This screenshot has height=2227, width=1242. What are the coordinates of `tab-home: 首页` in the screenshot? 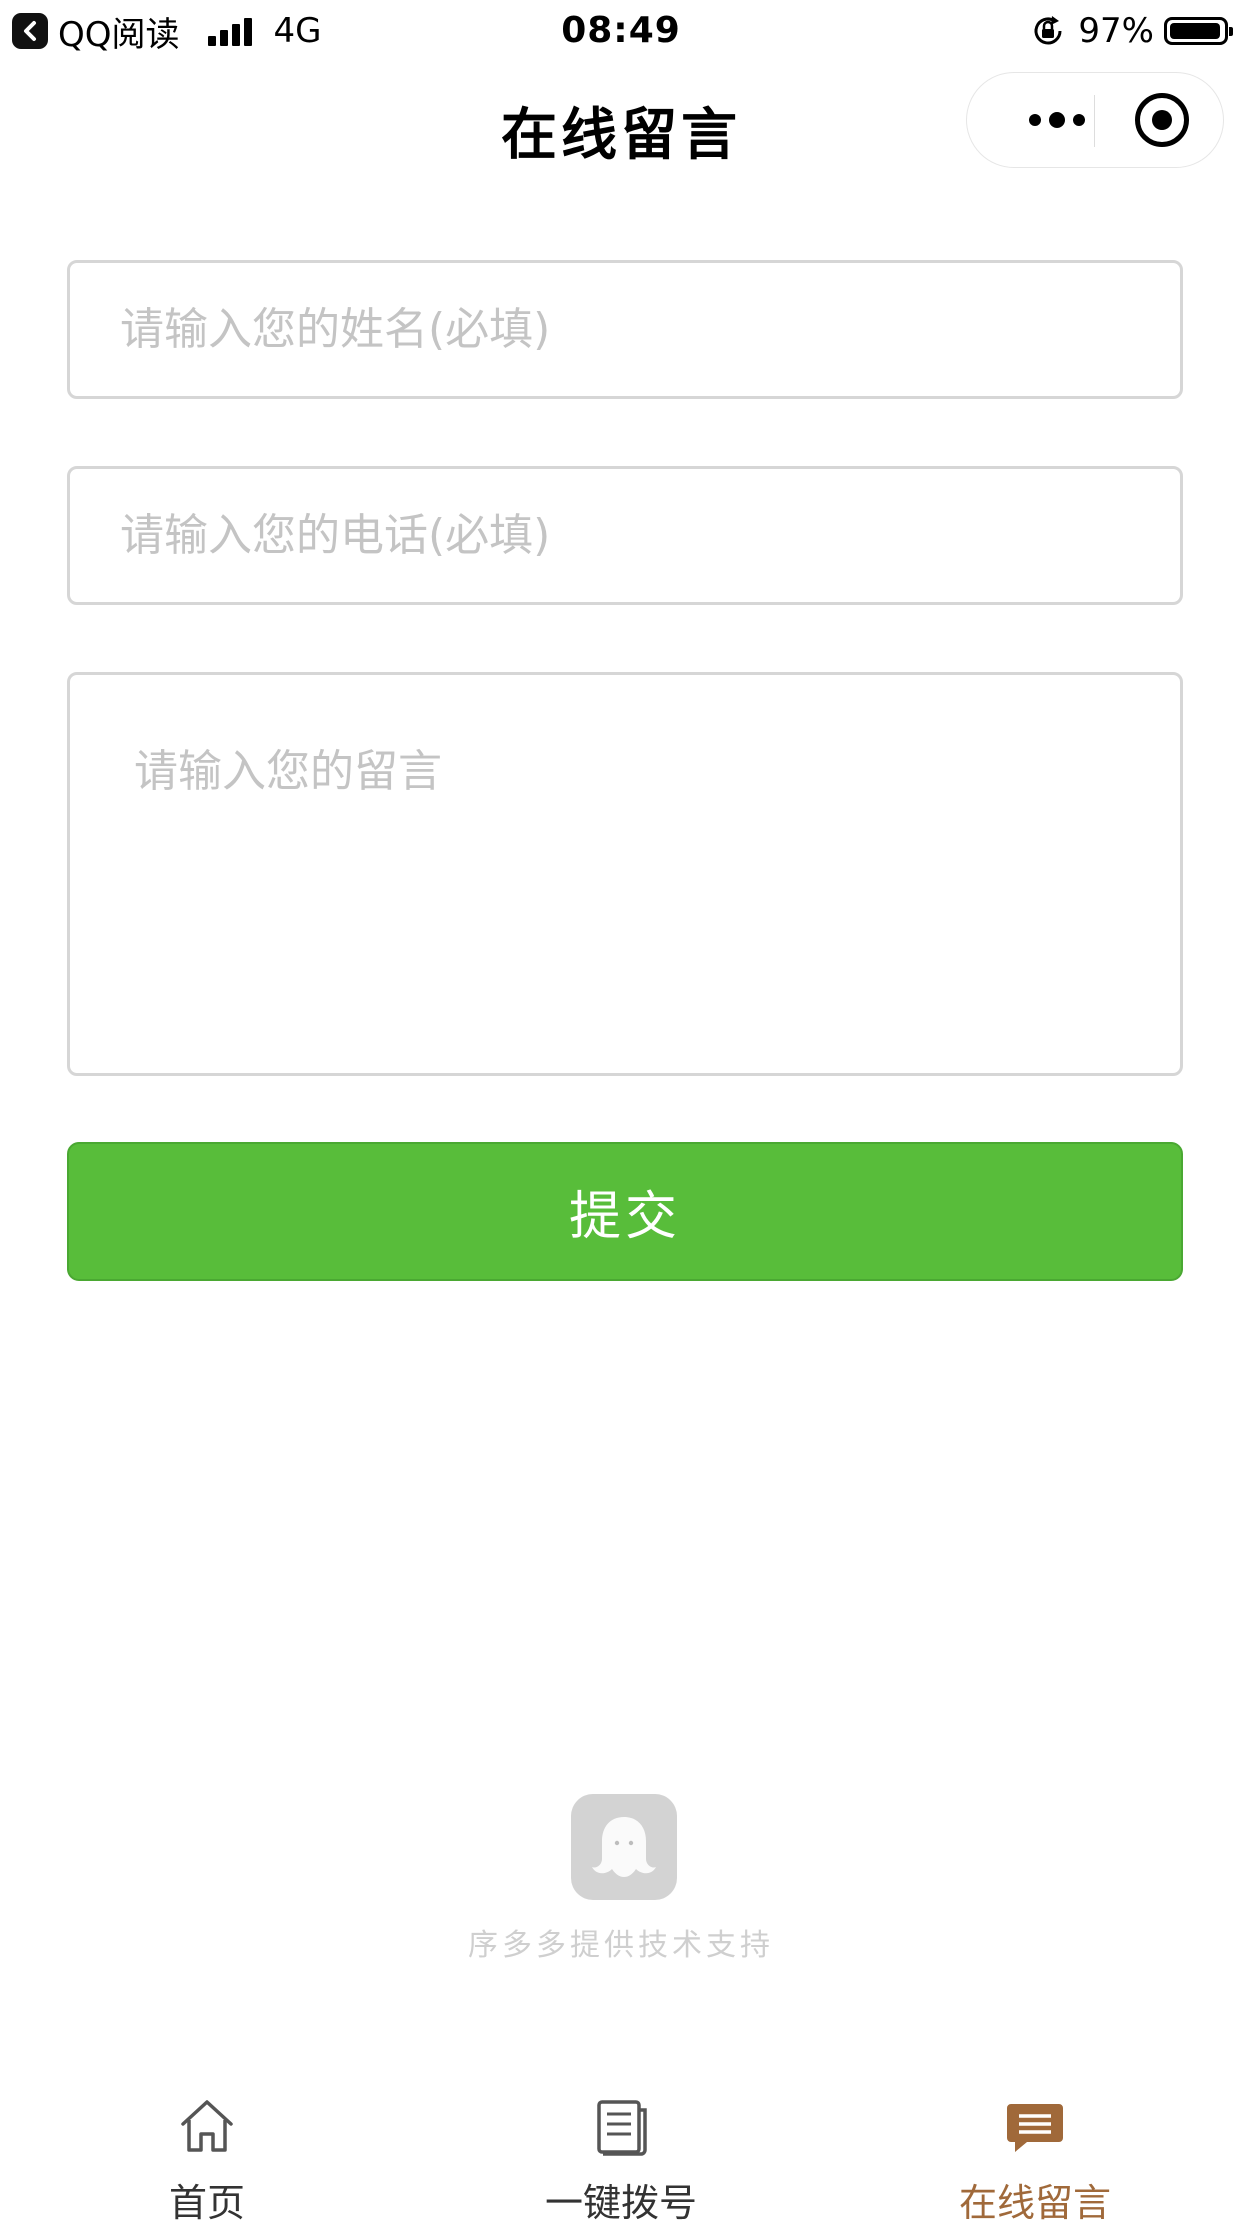 It's located at (207, 2152).